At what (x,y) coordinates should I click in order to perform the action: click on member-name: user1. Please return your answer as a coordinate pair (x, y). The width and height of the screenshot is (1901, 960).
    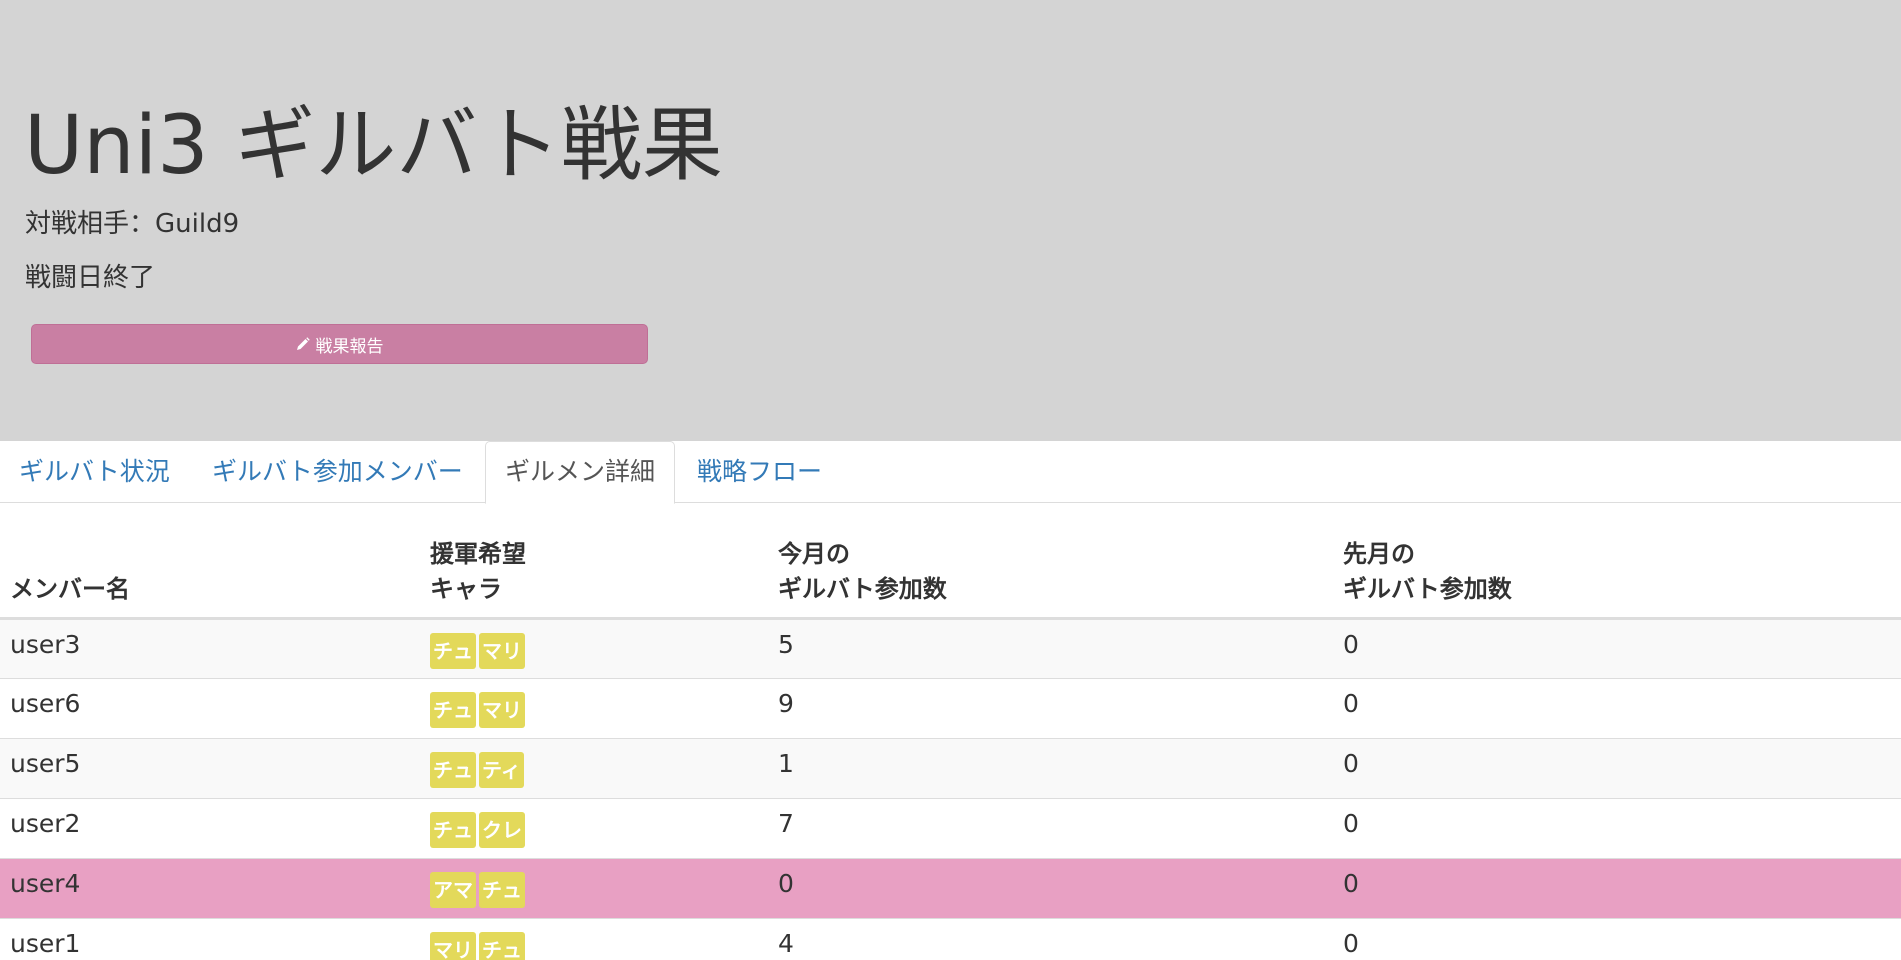
    Looking at the image, I should click on (210, 939).